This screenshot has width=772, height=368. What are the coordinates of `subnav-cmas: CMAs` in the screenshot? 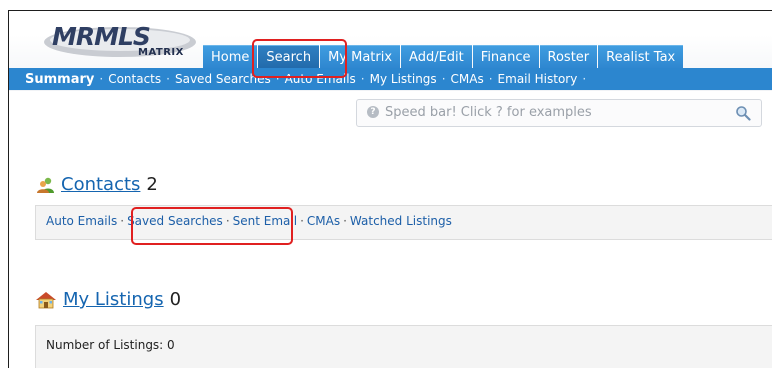 It's located at (467, 79).